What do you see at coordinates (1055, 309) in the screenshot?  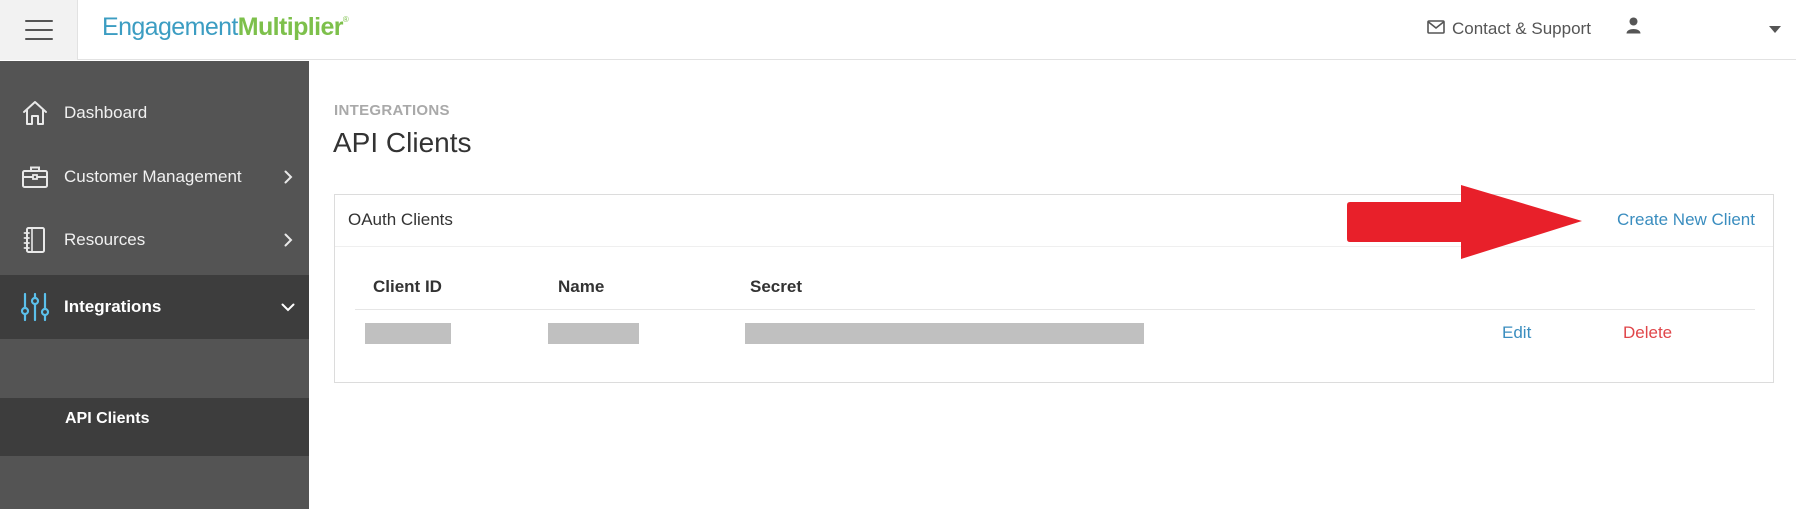 I see `table-header-divider` at bounding box center [1055, 309].